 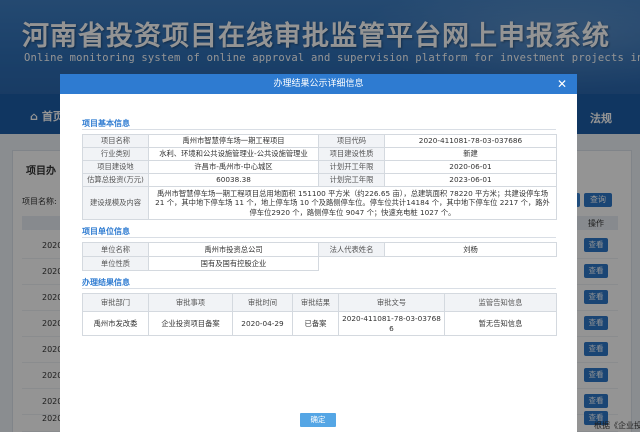 What do you see at coordinates (262, 302) in the screenshot?
I see `result-header: 审批时间` at bounding box center [262, 302].